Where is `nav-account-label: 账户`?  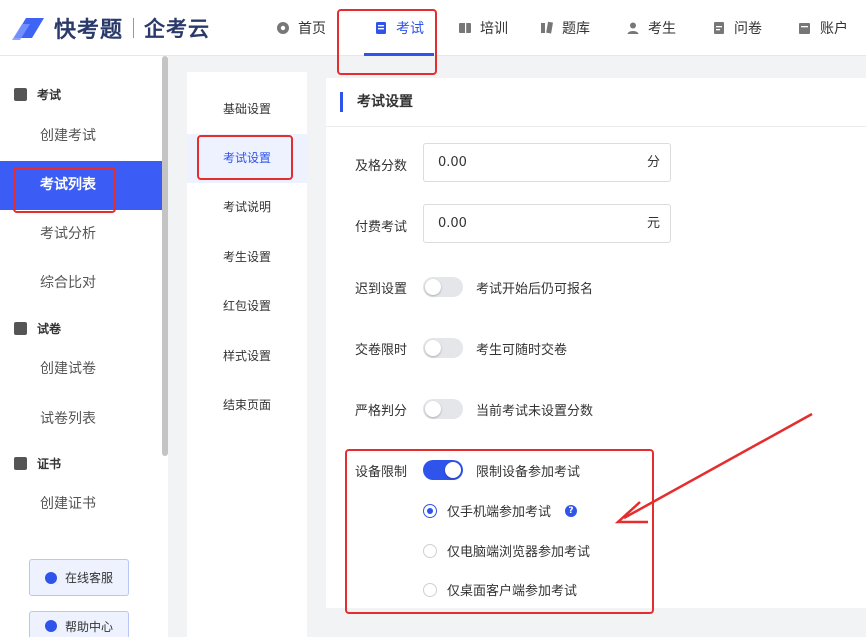
nav-account-label: 账户 is located at coordinates (834, 29).